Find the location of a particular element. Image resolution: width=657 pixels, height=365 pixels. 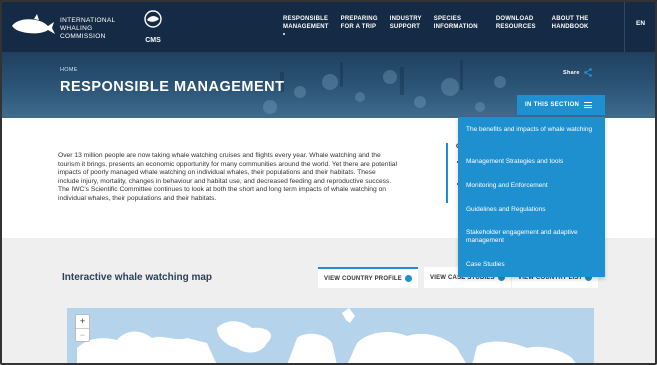

nav-industry-support: Industry Support is located at coordinates (406, 23).